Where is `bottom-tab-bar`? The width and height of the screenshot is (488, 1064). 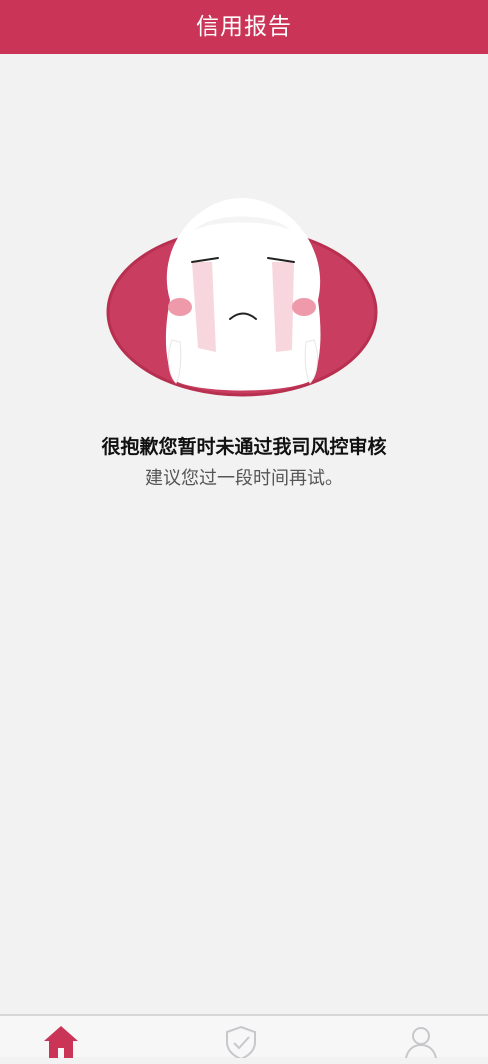
bottom-tab-bar is located at coordinates (244, 1036).